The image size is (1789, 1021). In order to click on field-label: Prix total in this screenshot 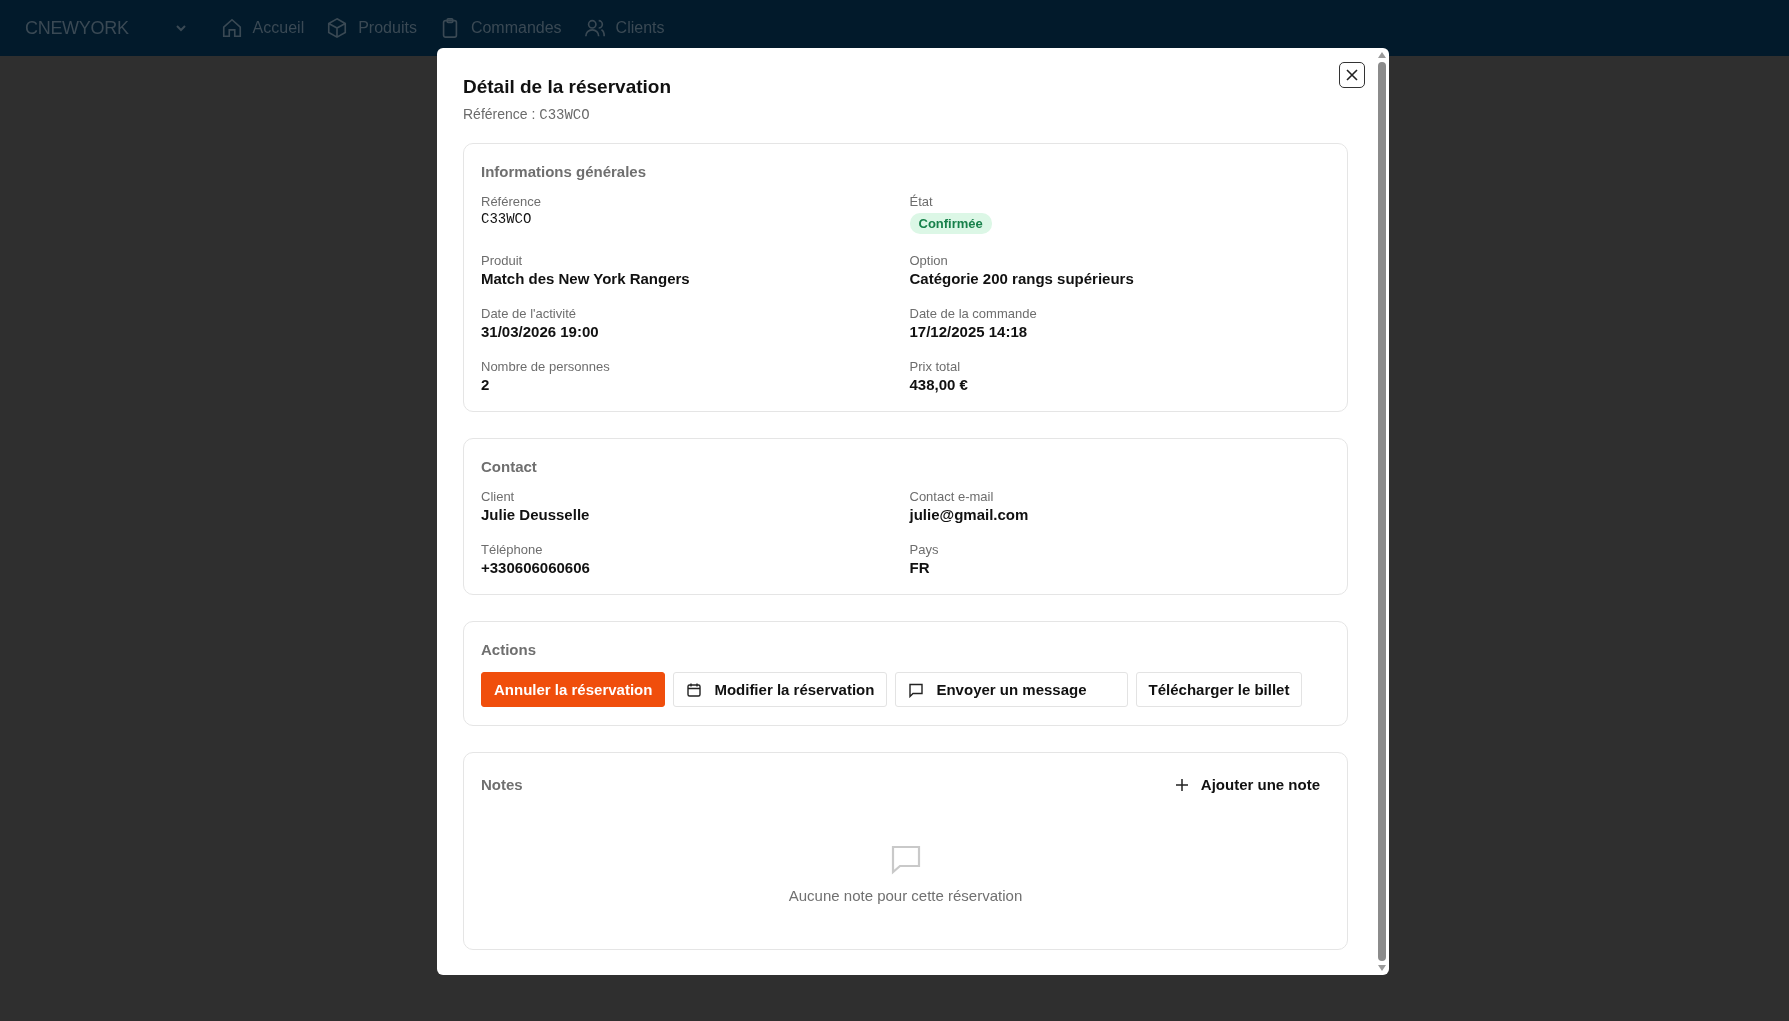, I will do `click(935, 366)`.